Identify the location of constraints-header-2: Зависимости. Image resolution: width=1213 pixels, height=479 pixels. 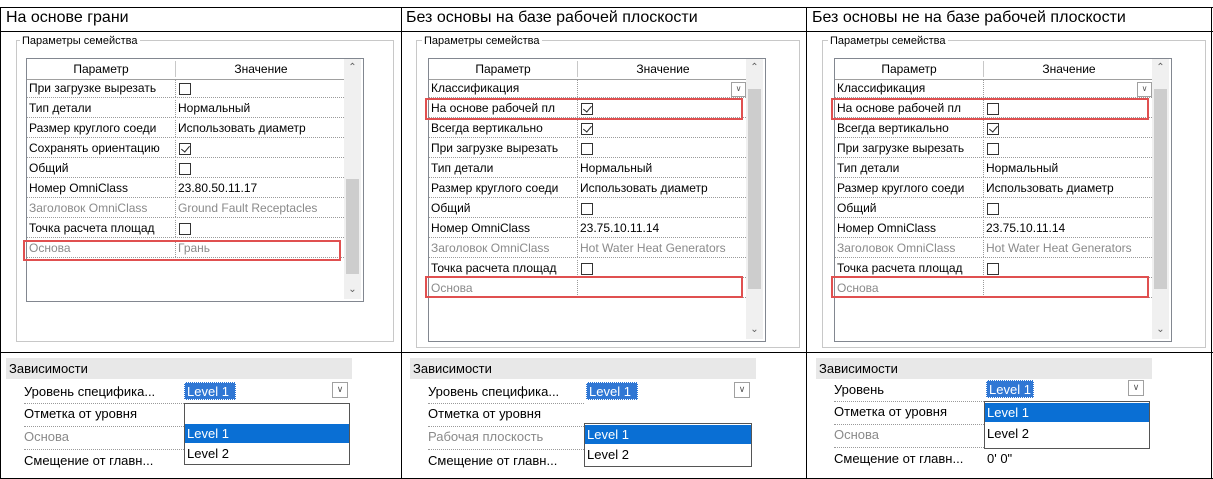
(583, 368).